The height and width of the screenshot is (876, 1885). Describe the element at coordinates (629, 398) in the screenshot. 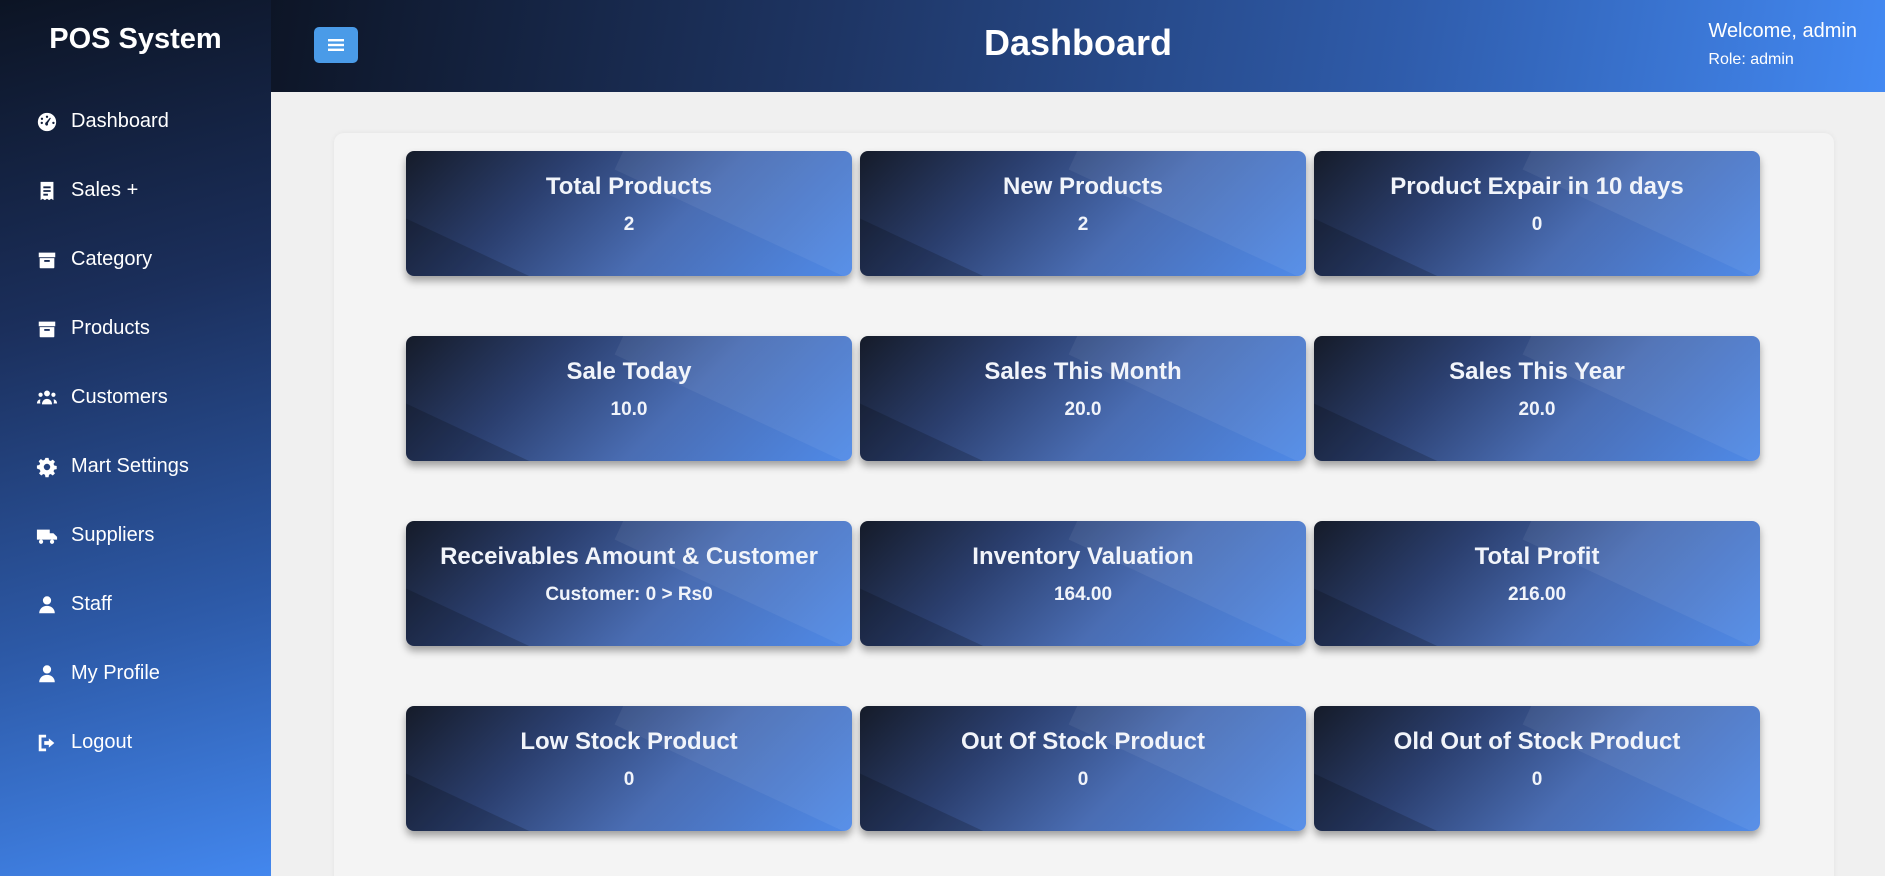

I see `stat-card-sale-today: Sale Today 10.0` at that location.